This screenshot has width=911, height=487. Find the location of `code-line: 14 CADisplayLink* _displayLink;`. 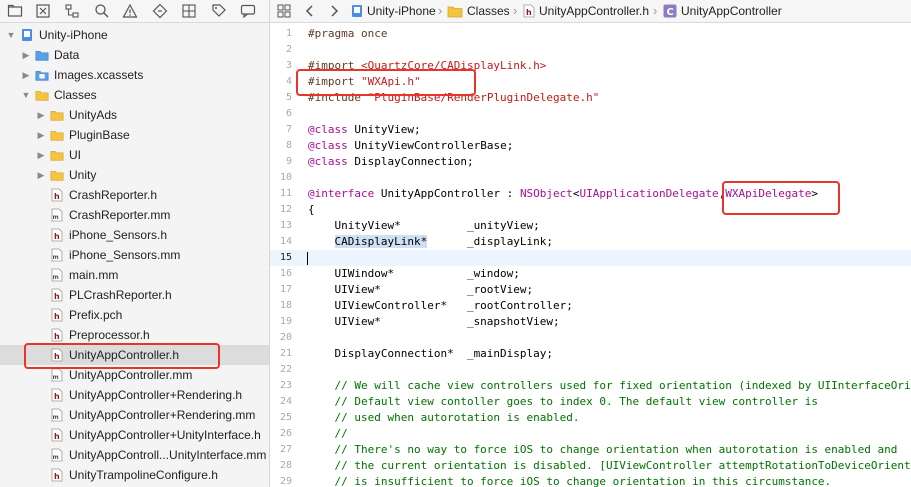

code-line: 14 CADisplayLink* _displayLink; is located at coordinates (590, 242).